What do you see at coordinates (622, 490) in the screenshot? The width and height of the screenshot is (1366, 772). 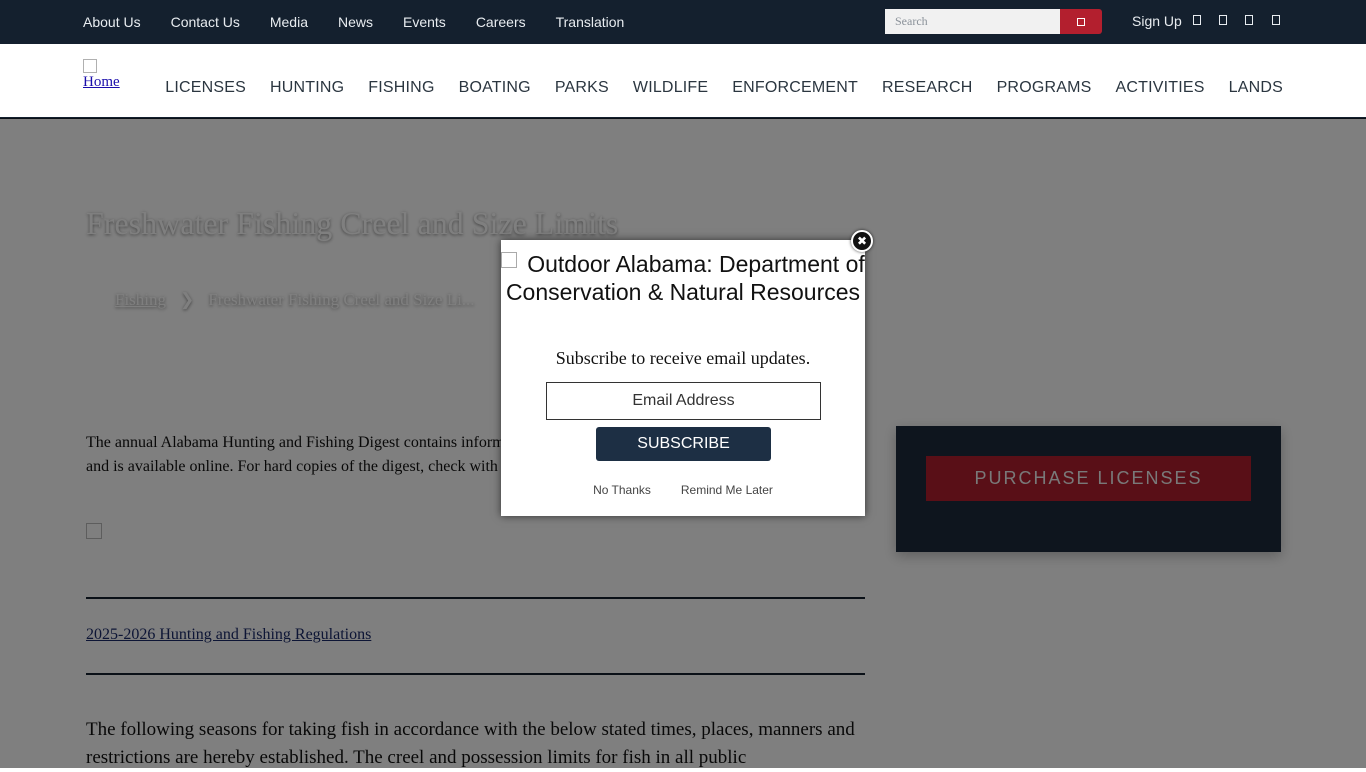 I see `no-thanks-link: No Thanks` at bounding box center [622, 490].